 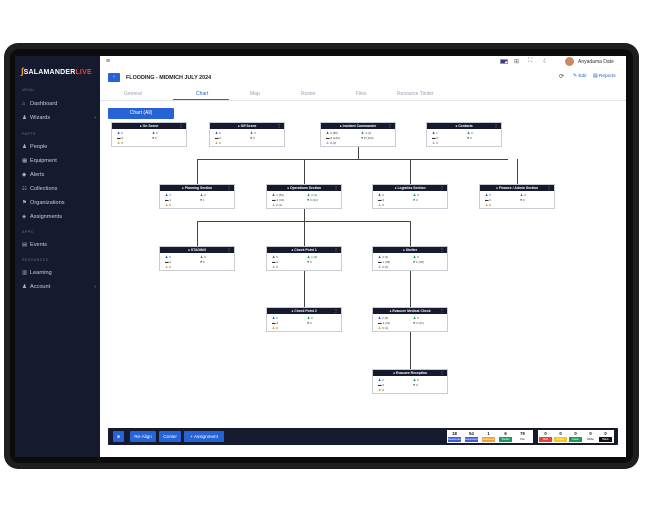 I want to click on section-resources: RESOURCES, so click(x=35, y=260).